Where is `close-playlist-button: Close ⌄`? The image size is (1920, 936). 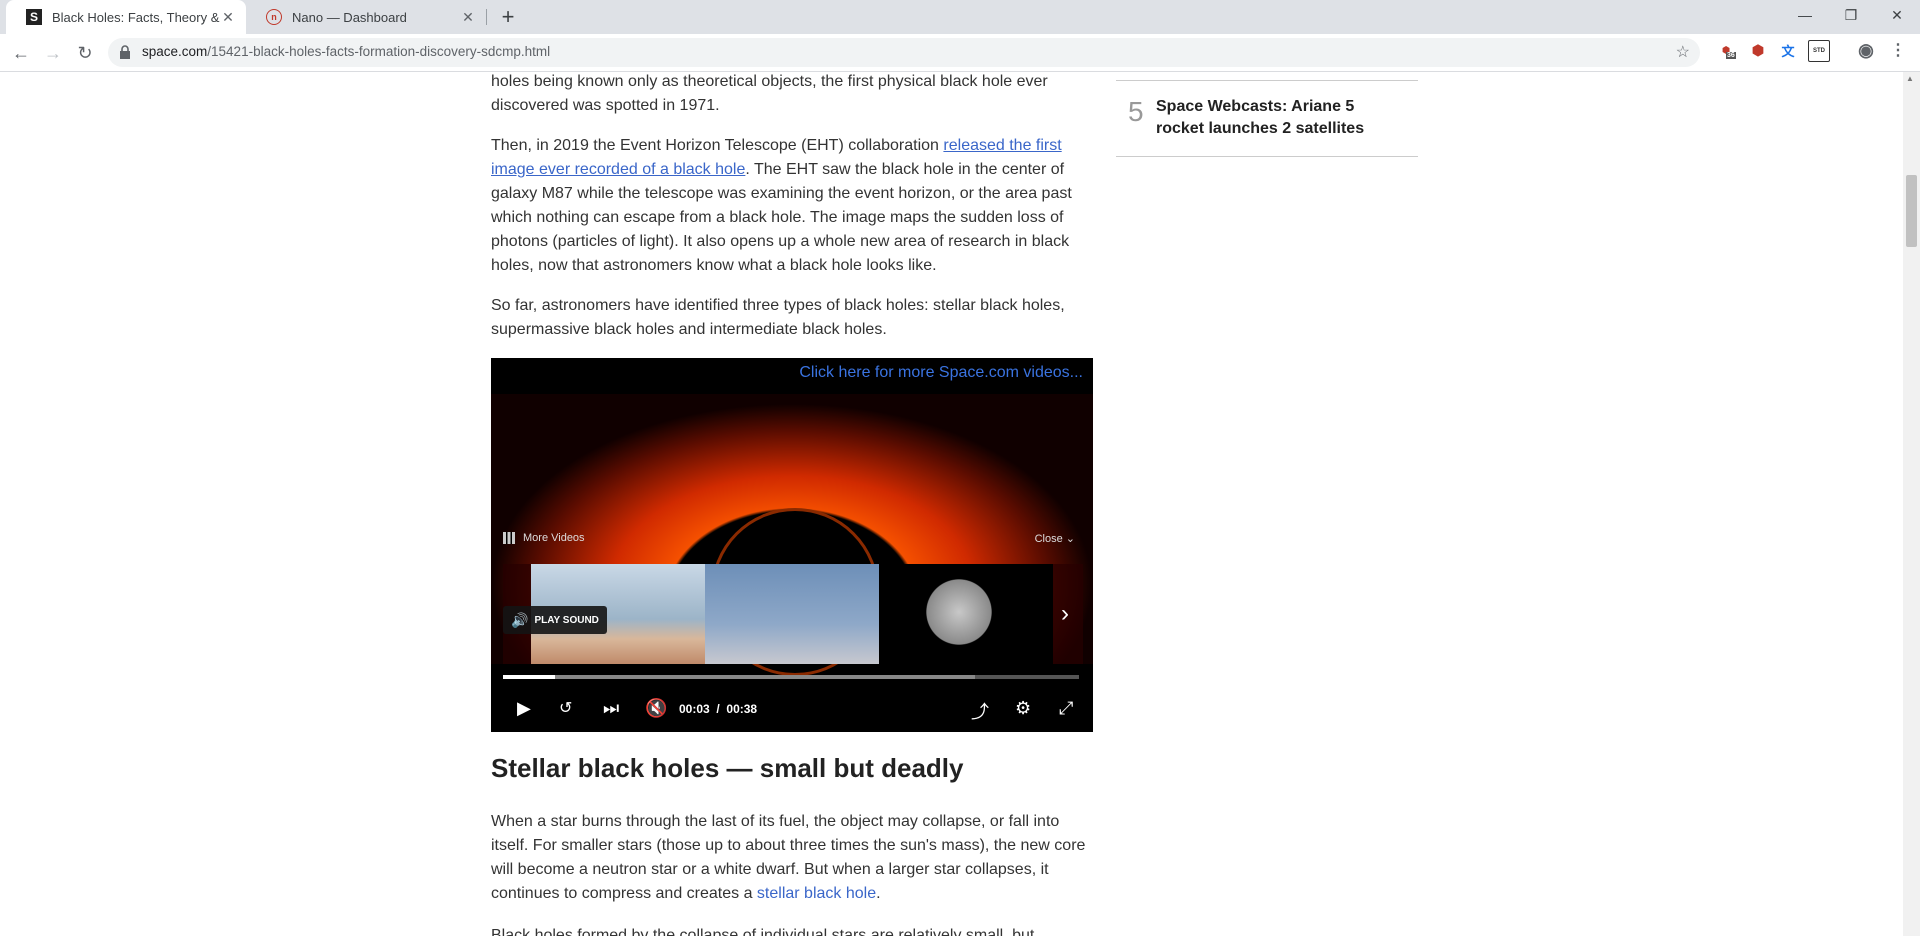
close-playlist-button: Close ⌄ is located at coordinates (1055, 538).